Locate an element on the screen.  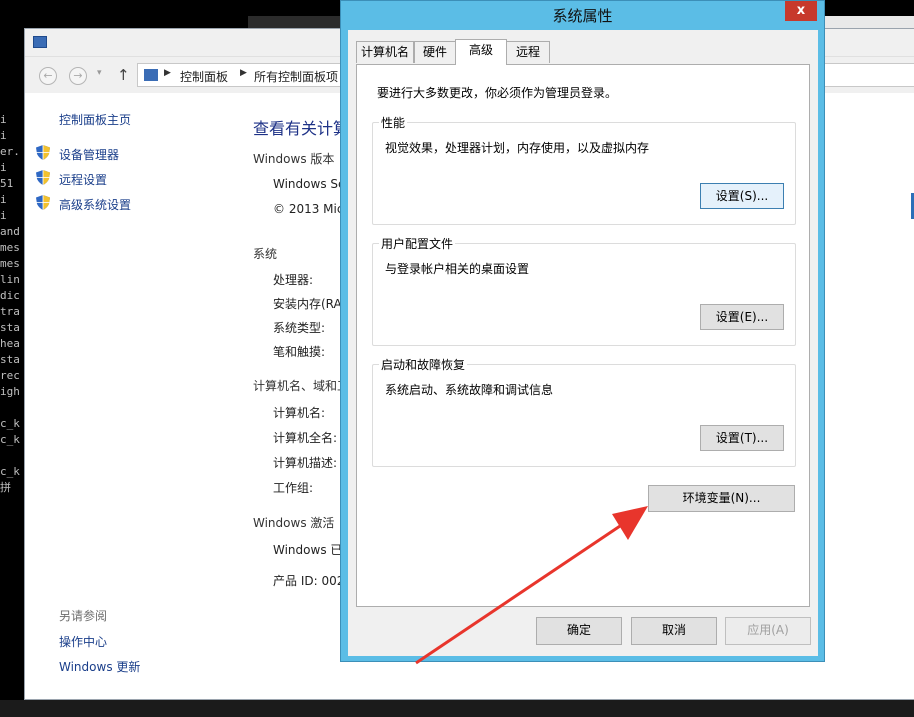
apply-button: 应用(A) is located at coordinates (768, 631).